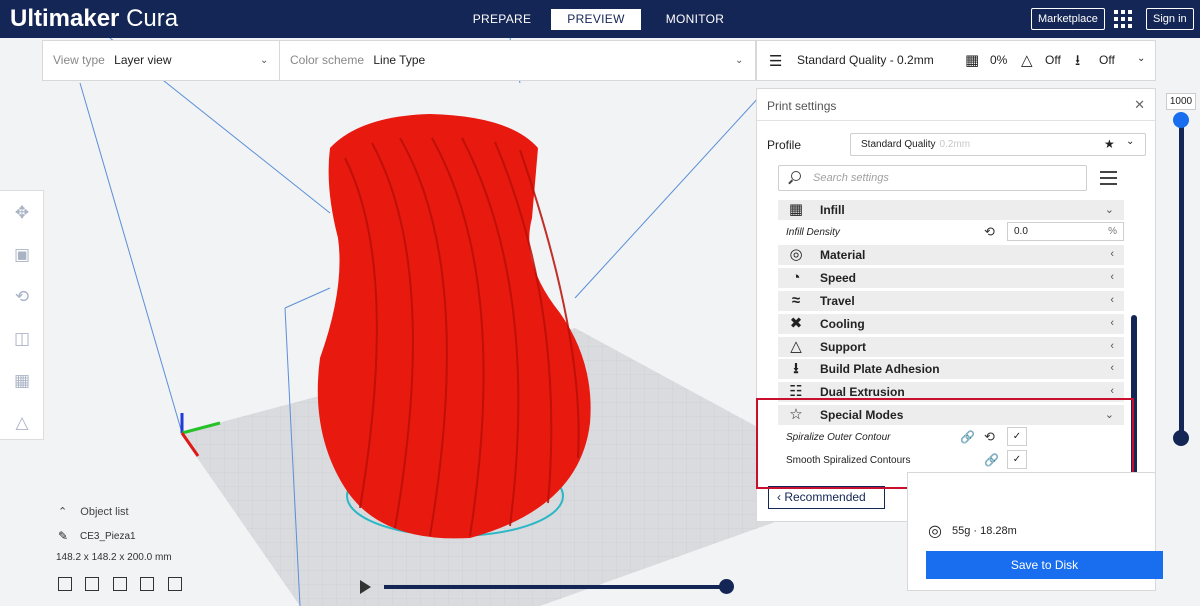 The height and width of the screenshot is (606, 1200). Describe the element at coordinates (998, 144) in the screenshot. I see `profile-dropdown: Standard Quality 0.2mm ★ ⌄` at that location.